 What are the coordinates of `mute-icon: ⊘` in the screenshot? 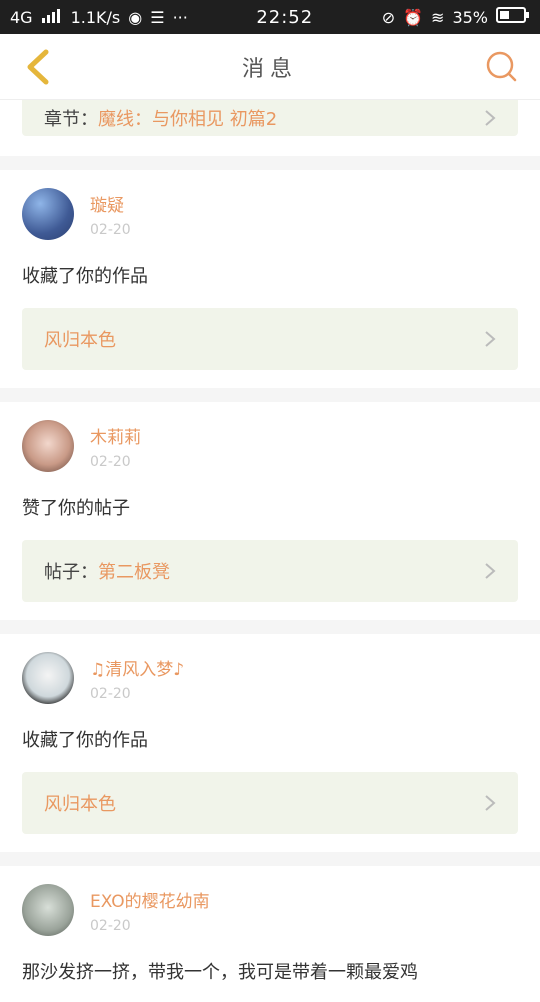 It's located at (388, 17).